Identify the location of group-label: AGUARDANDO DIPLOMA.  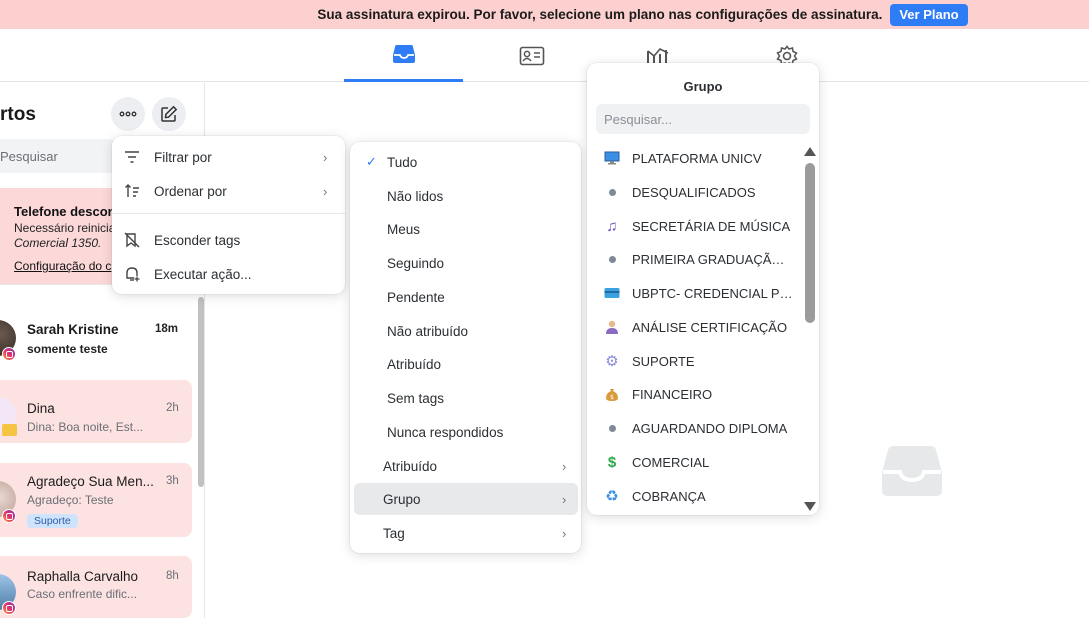
(710, 428).